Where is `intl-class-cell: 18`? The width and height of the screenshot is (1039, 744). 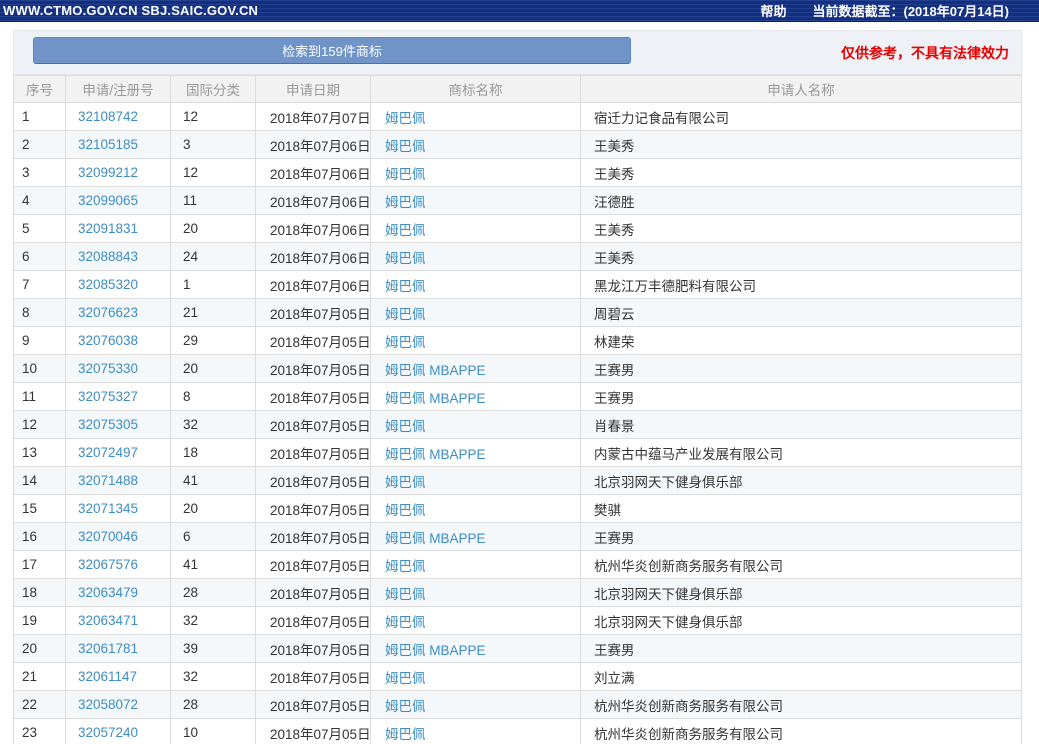
intl-class-cell: 18 is located at coordinates (213, 452).